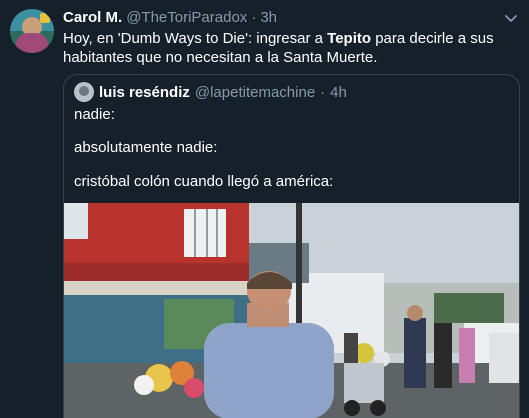 The height and width of the screenshot is (418, 529). I want to click on quoted-line: cristóbal colón cuando llegó a américa:, so click(204, 181).